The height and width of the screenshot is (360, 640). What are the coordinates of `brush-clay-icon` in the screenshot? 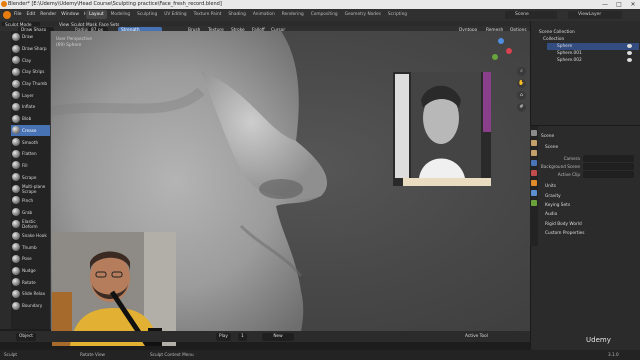 It's located at (16, 60).